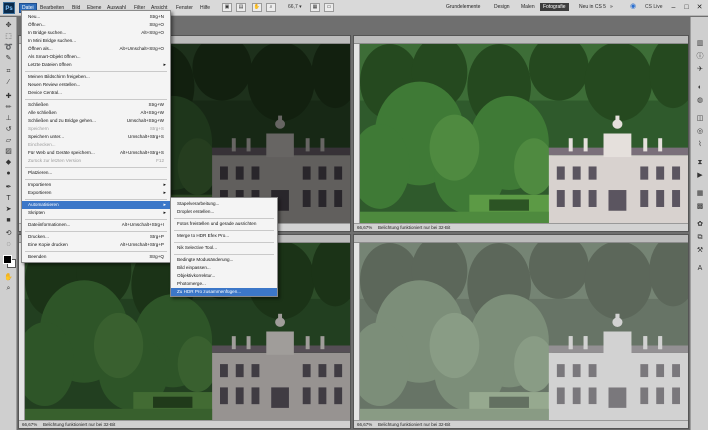  What do you see at coordinates (96, 193) in the screenshot?
I see `menu-item-exportieren: Exportieren ▸` at bounding box center [96, 193].